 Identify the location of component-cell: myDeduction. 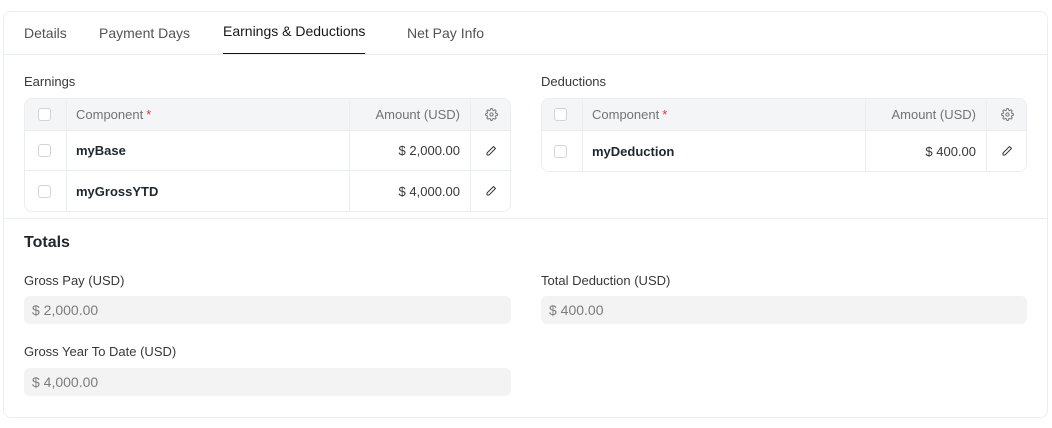
(723, 151).